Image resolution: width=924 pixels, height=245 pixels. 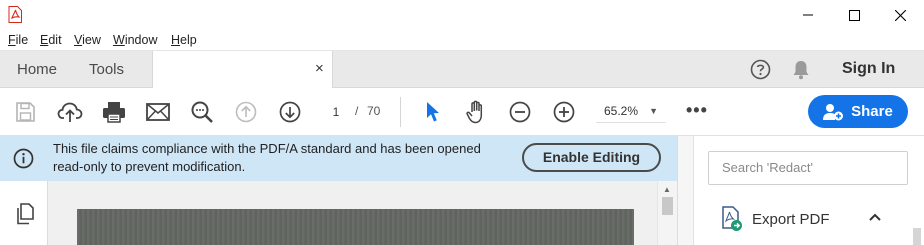 What do you see at coordinates (872, 111) in the screenshot?
I see `share-label: Share` at bounding box center [872, 111].